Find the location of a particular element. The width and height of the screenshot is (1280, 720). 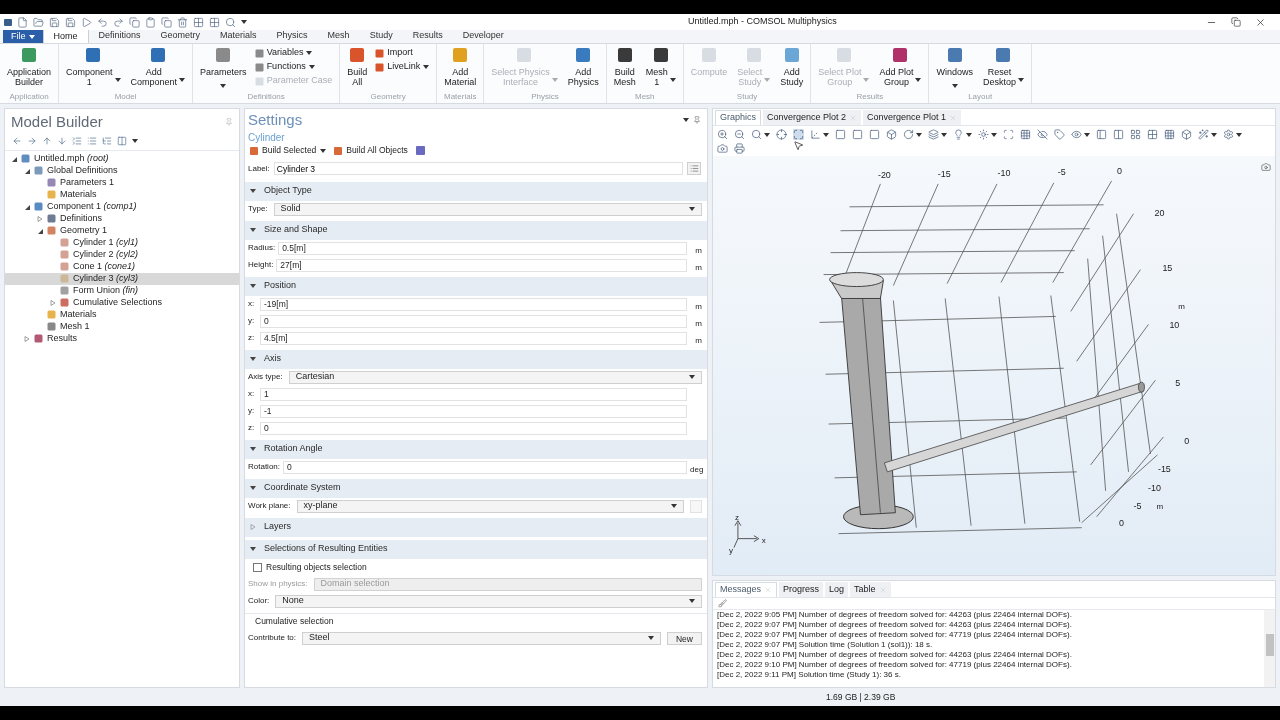

panel-tab: Graphics is located at coordinates (738, 117).